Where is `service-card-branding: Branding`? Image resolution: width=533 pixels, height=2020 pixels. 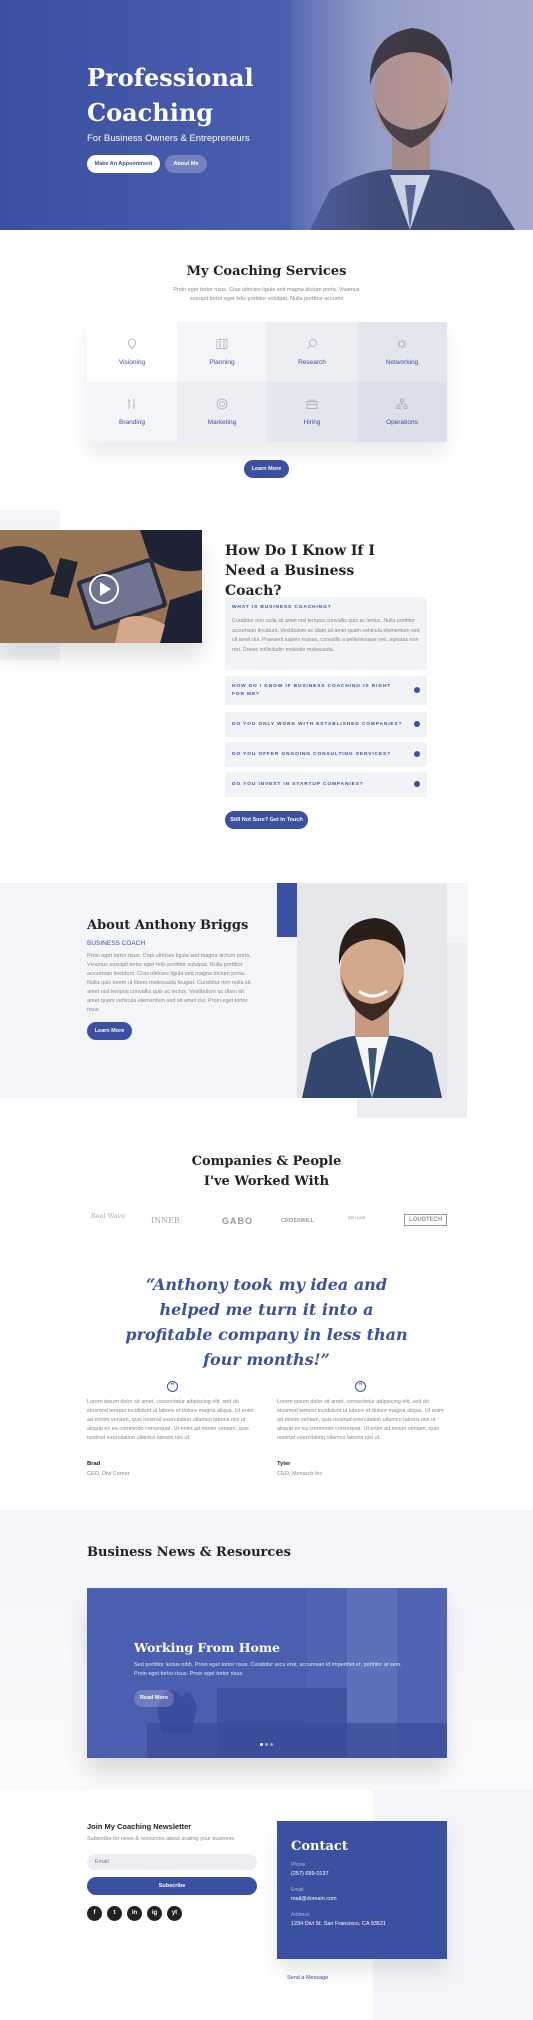 service-card-branding: Branding is located at coordinates (132, 412).